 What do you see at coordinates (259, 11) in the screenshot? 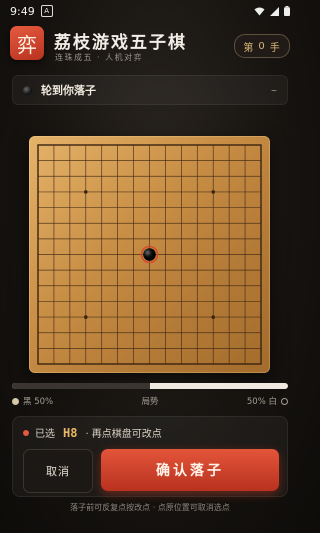
I see `wifi-icon` at bounding box center [259, 11].